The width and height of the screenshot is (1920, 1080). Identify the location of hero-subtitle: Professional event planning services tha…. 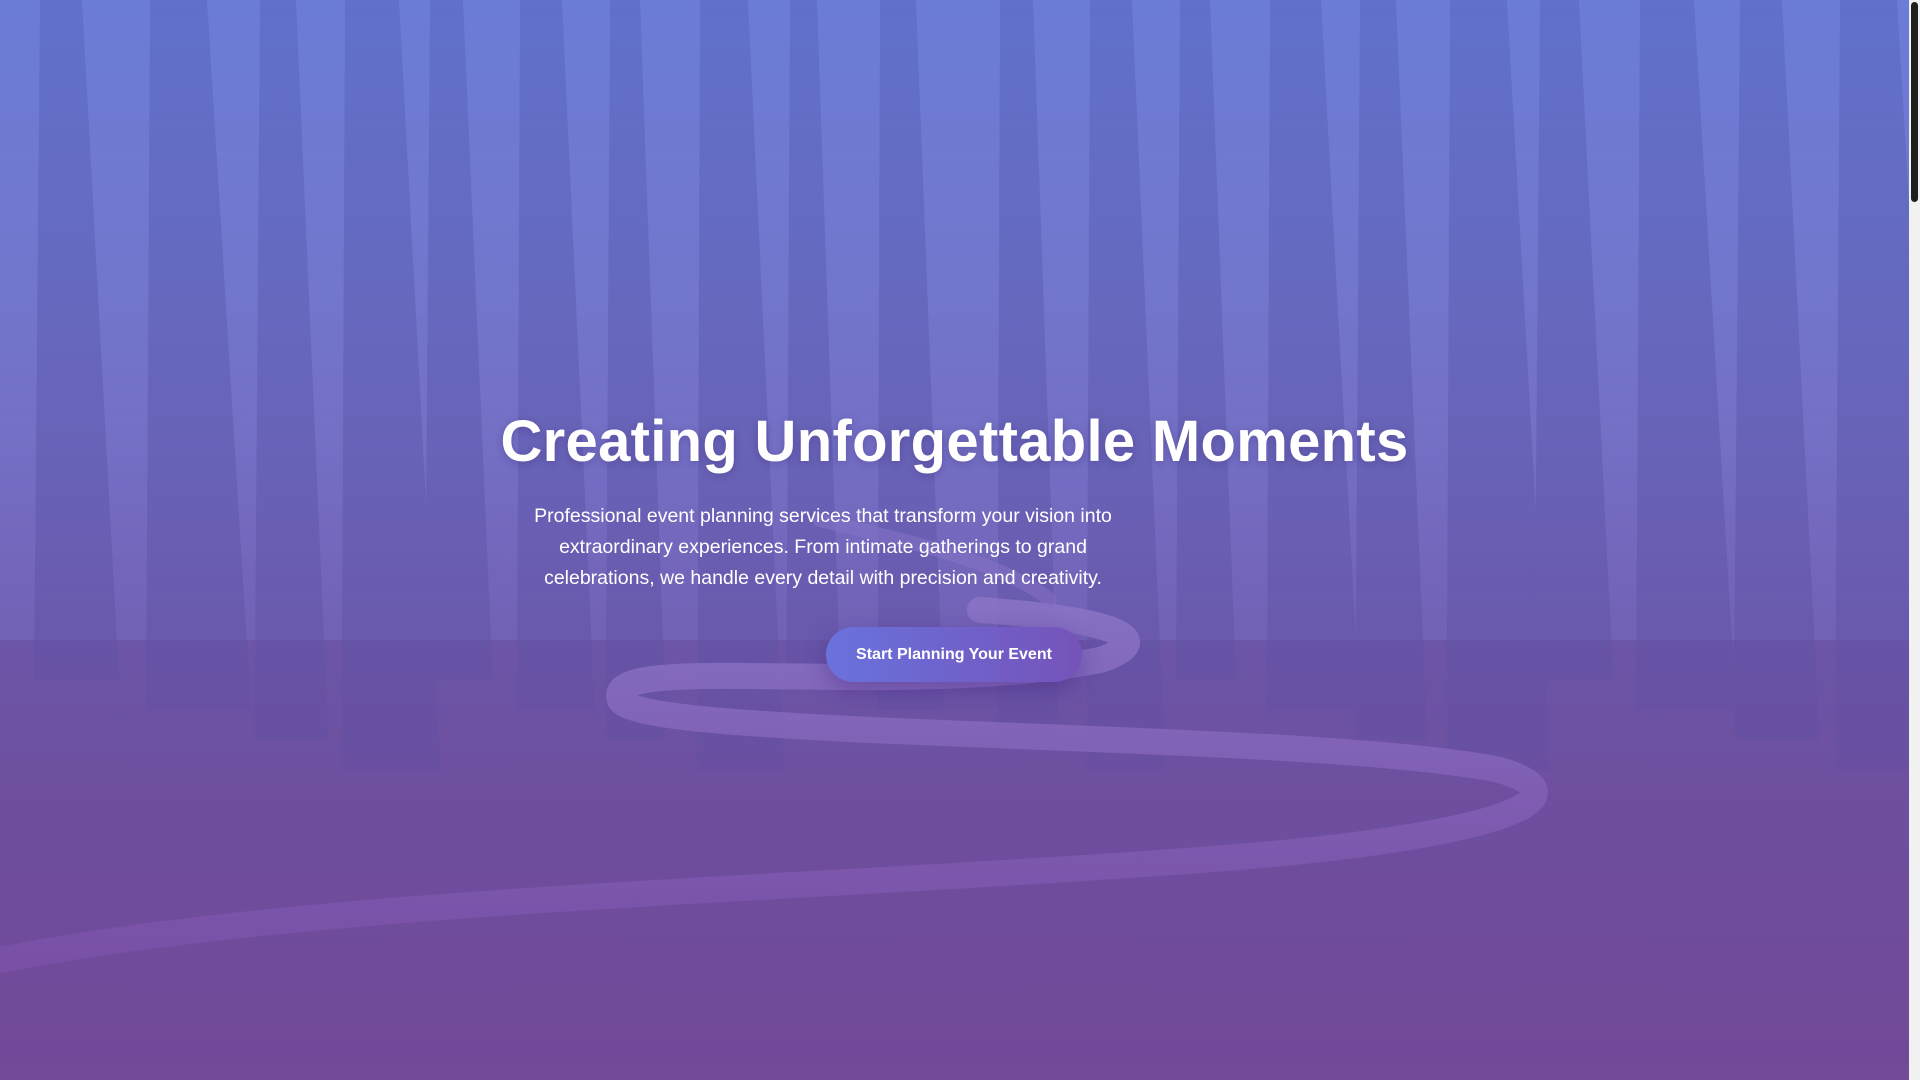
(823, 547).